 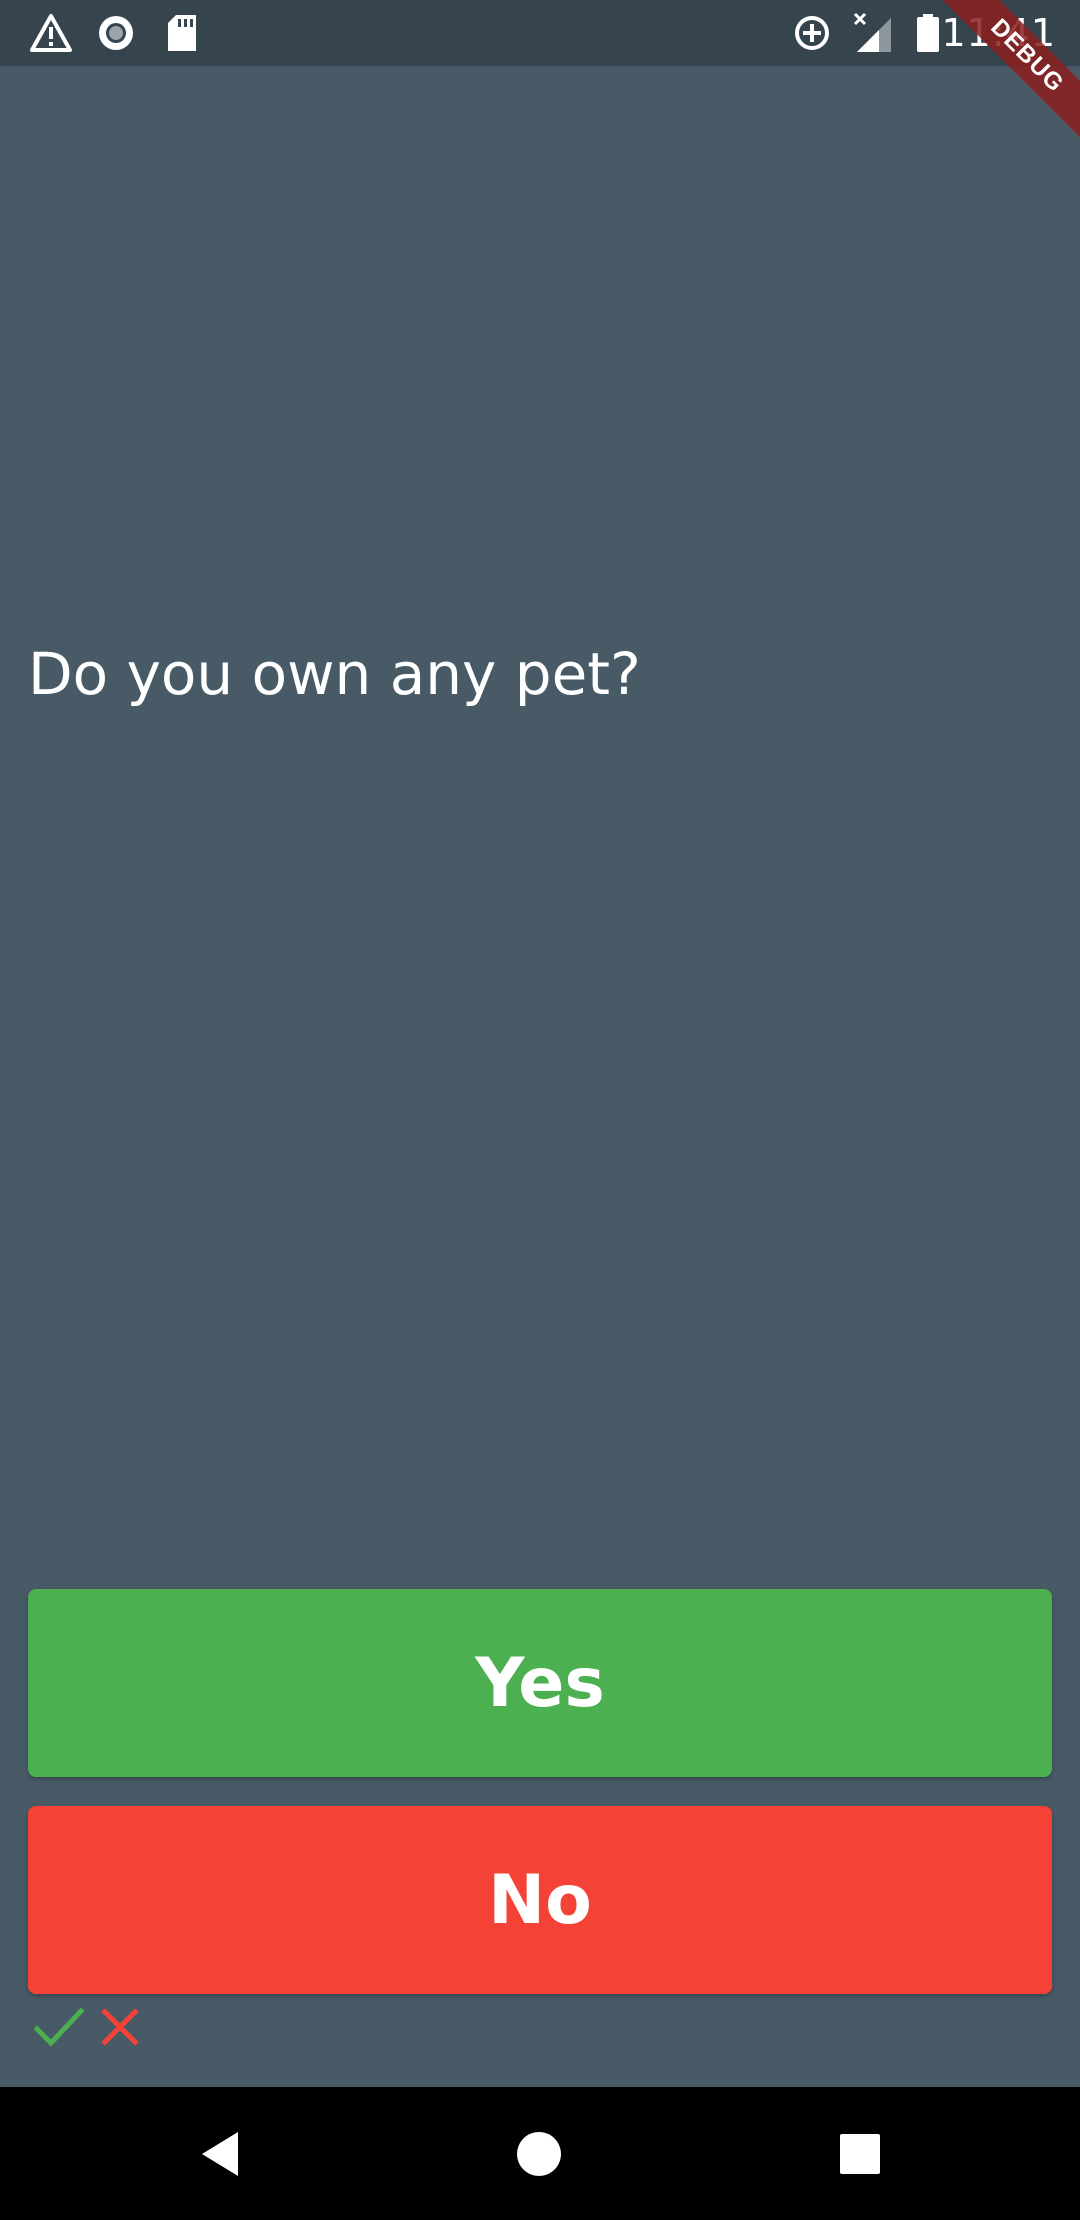 I want to click on navigation-bar, so click(x=540, y=2153).